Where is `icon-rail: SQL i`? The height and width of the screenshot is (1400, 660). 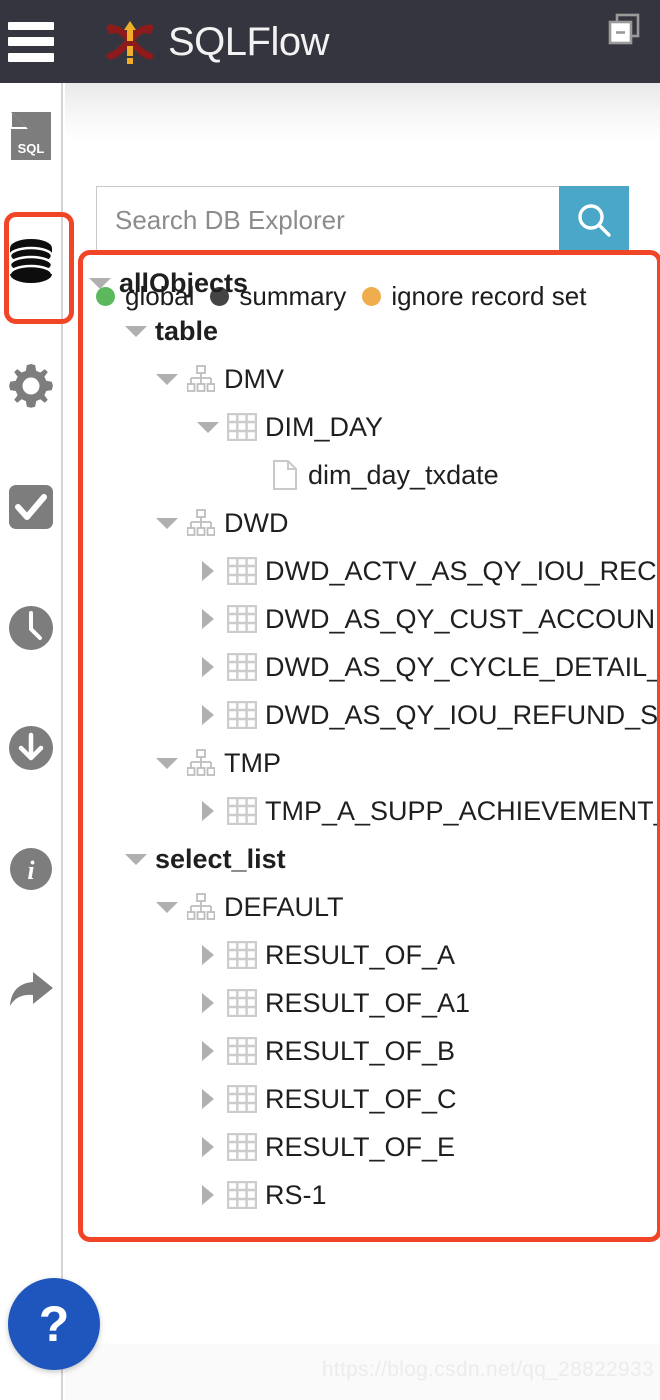 icon-rail: SQL i is located at coordinates (31, 741).